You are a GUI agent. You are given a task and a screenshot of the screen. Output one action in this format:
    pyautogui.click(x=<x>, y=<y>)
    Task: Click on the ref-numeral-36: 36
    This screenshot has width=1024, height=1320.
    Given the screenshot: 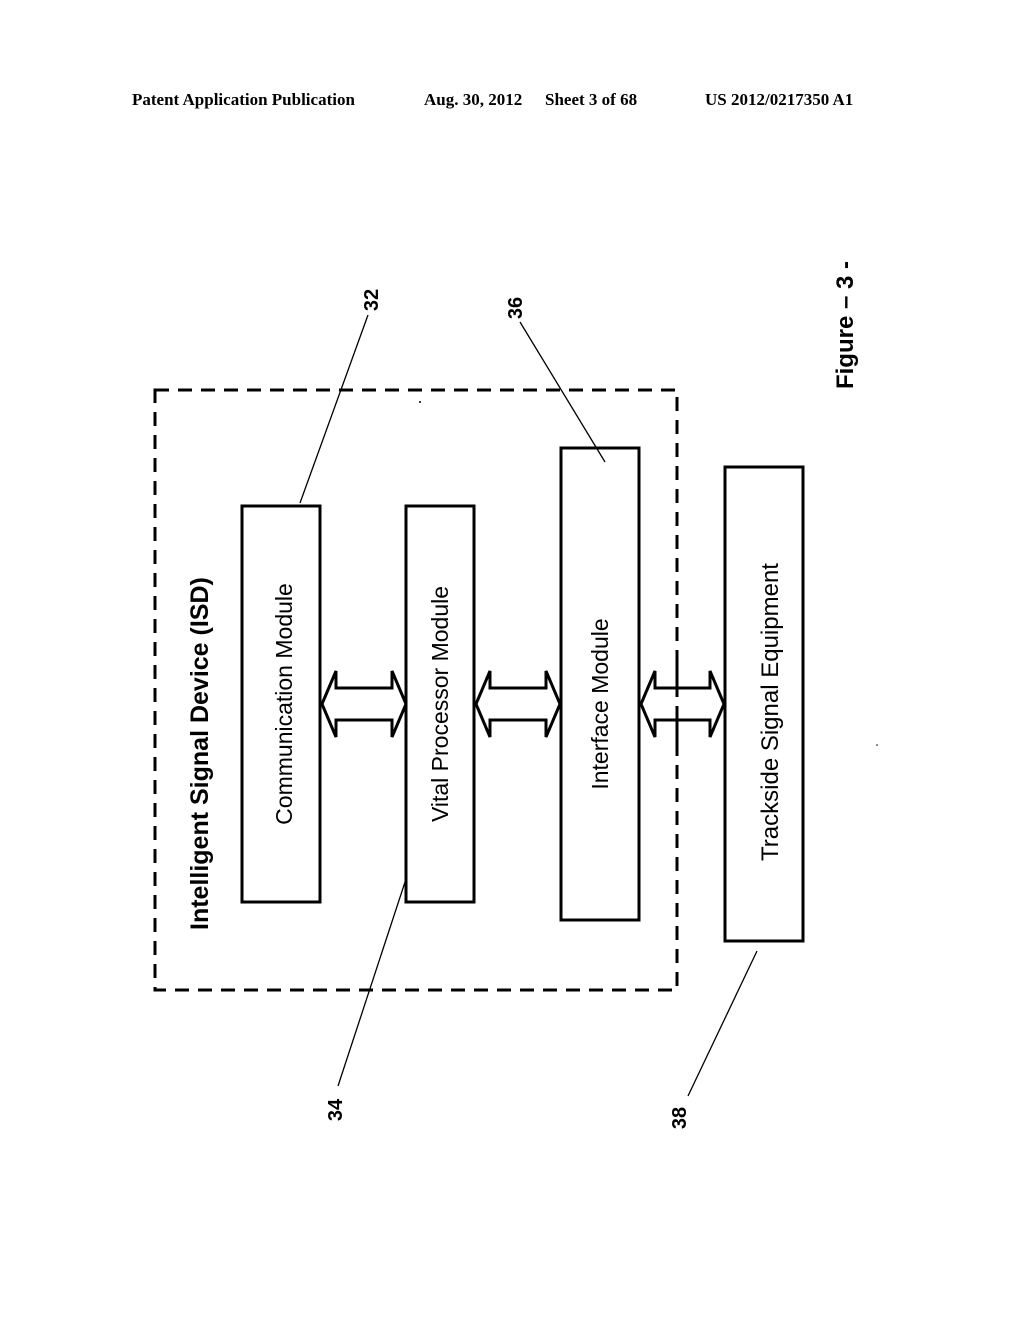 What is the action you would take?
    pyautogui.click(x=516, y=308)
    